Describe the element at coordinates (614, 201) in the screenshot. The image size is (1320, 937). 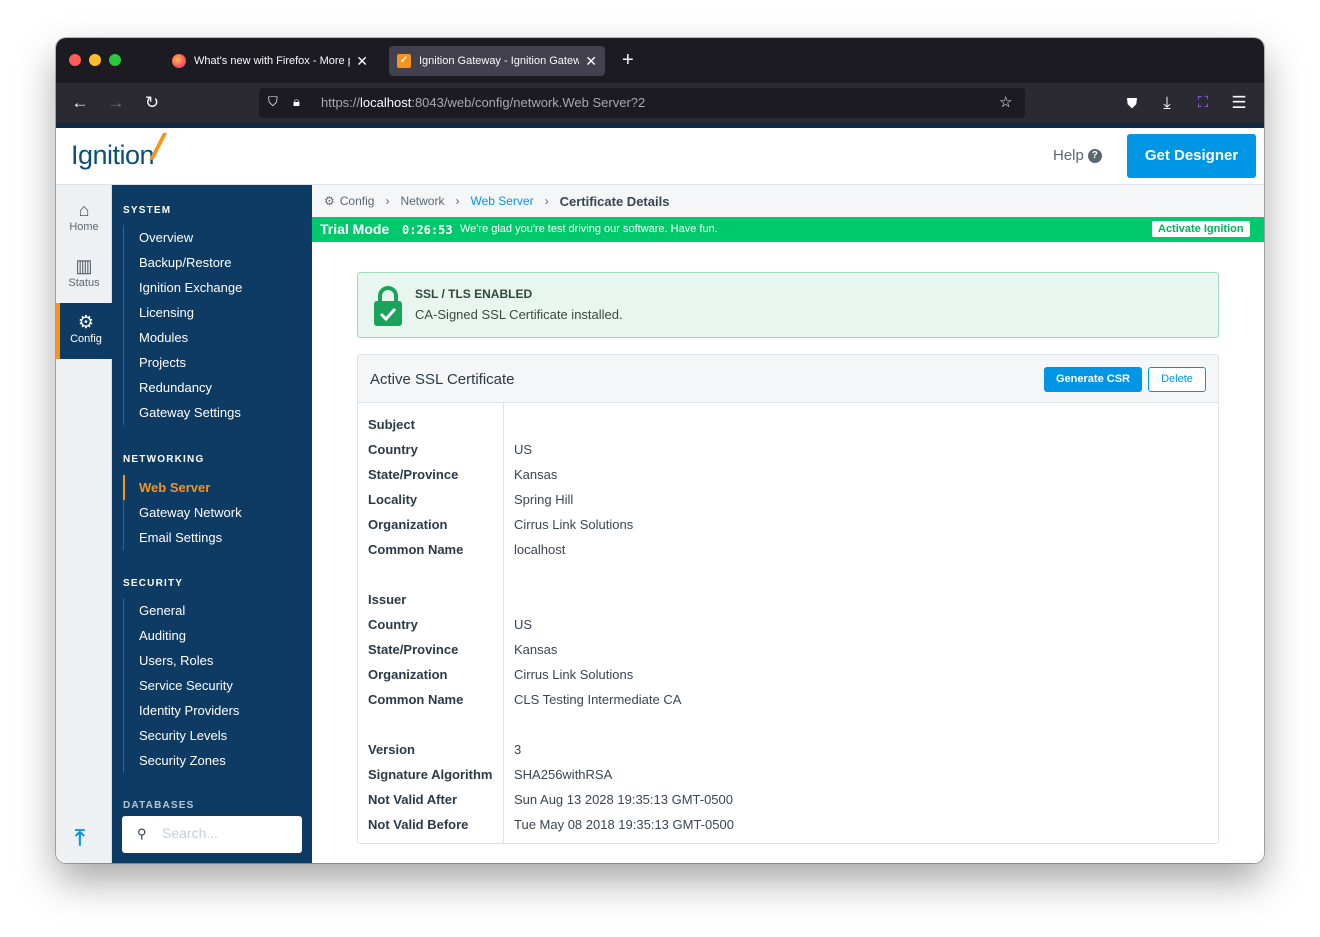
I see `breadcrumb-current: Certificate Details` at that location.